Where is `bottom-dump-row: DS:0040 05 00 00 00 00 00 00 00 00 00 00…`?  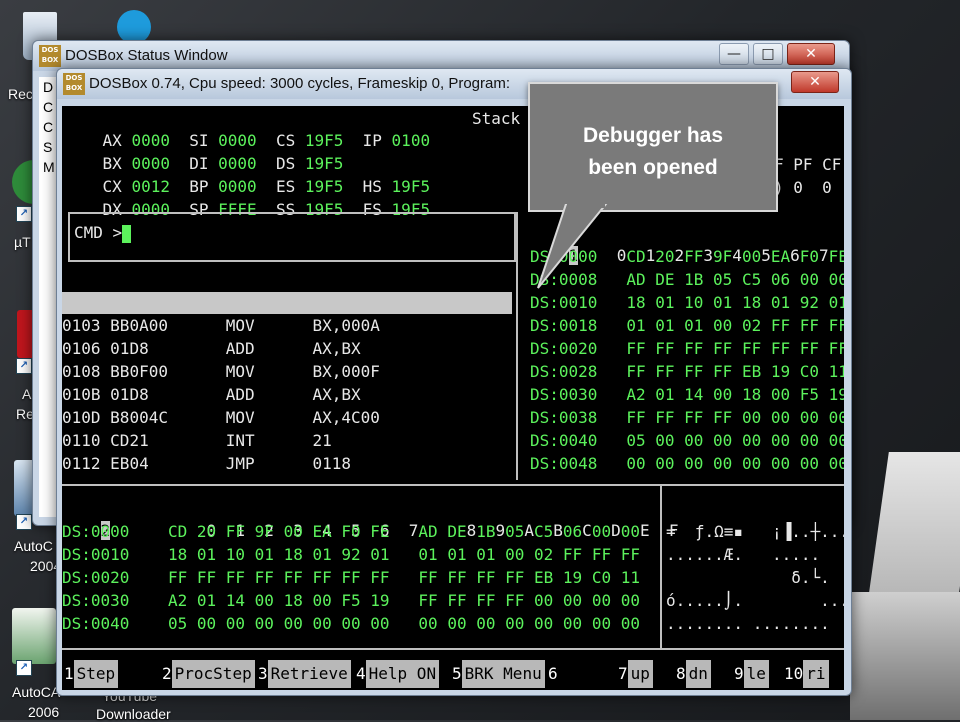 bottom-dump-row: DS:0040 05 00 00 00 00 00 00 00 00 00 00… is located at coordinates (351, 624).